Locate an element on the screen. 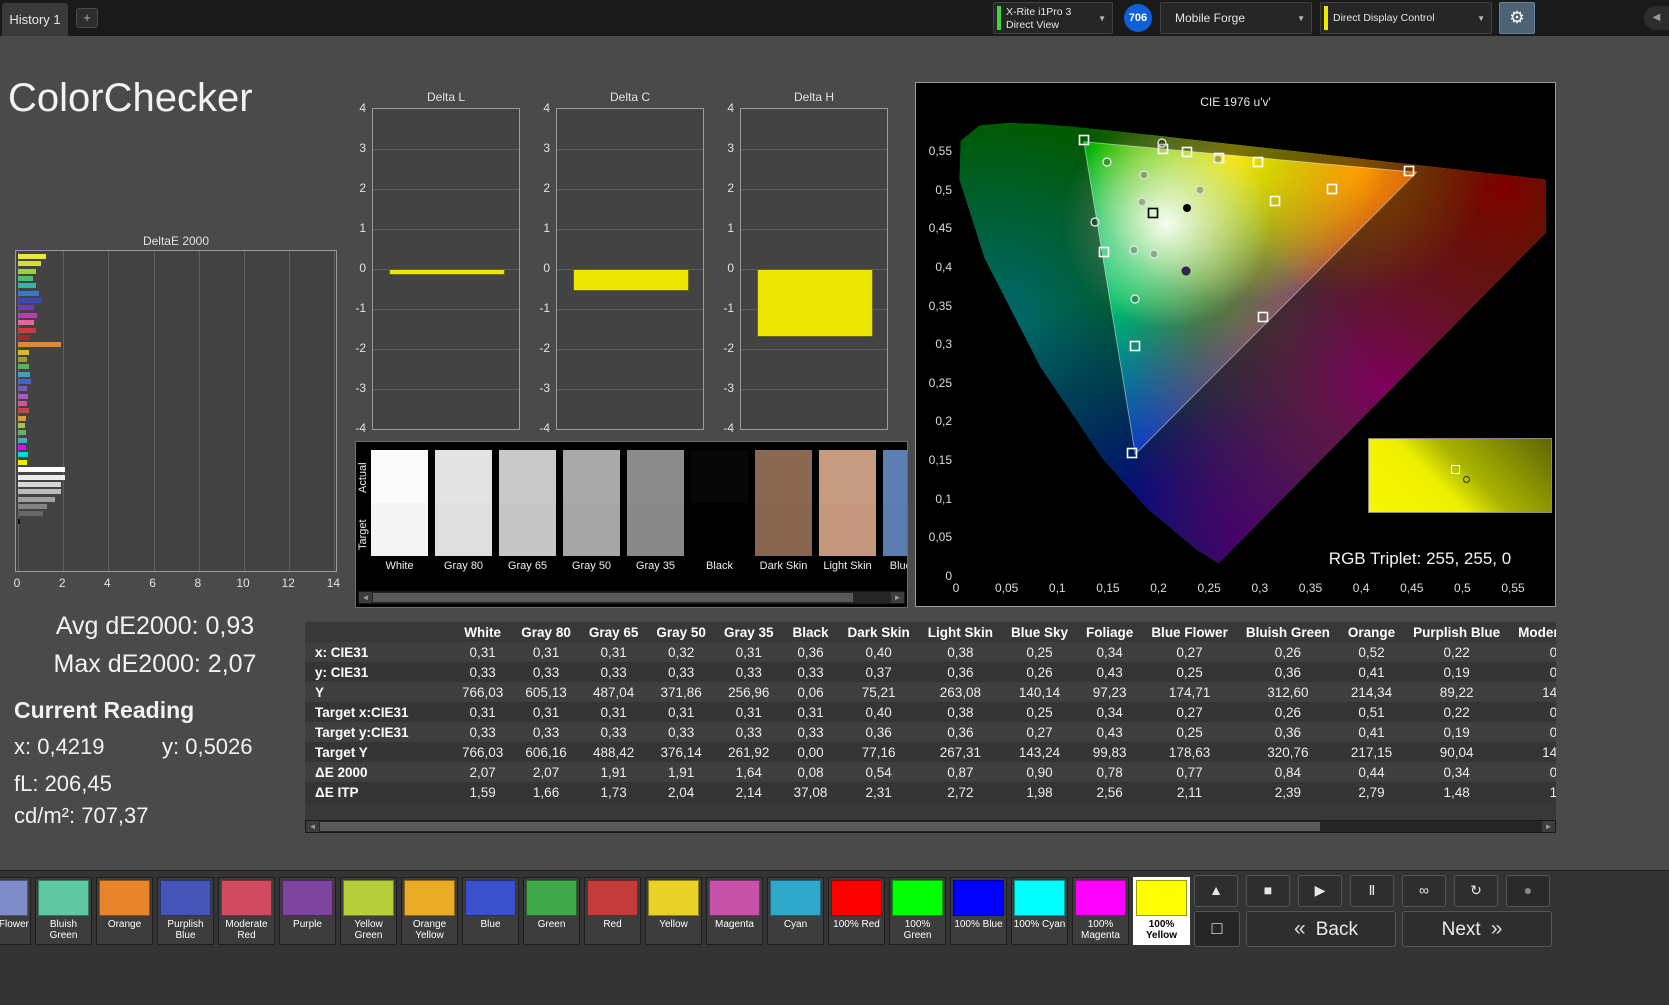 The width and height of the screenshot is (1669, 1005). column-header-orange: Orange is located at coordinates (1371, 632).